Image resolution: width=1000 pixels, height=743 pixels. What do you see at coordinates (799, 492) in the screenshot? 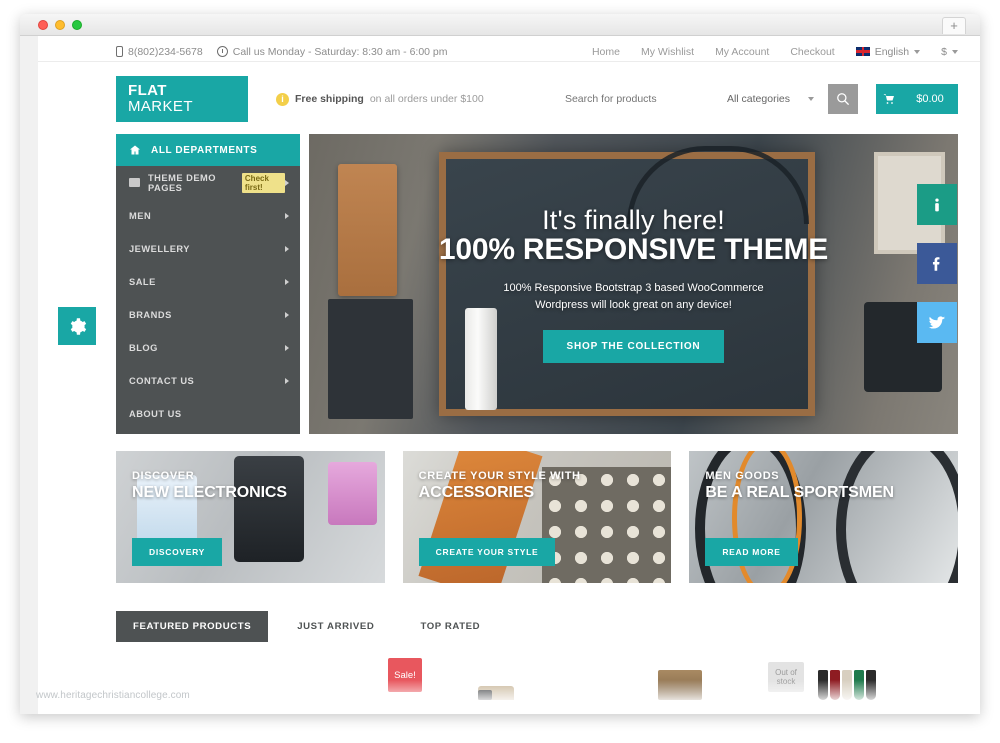
I see `promo-title: BE A REAL SPORTSMEN` at bounding box center [799, 492].